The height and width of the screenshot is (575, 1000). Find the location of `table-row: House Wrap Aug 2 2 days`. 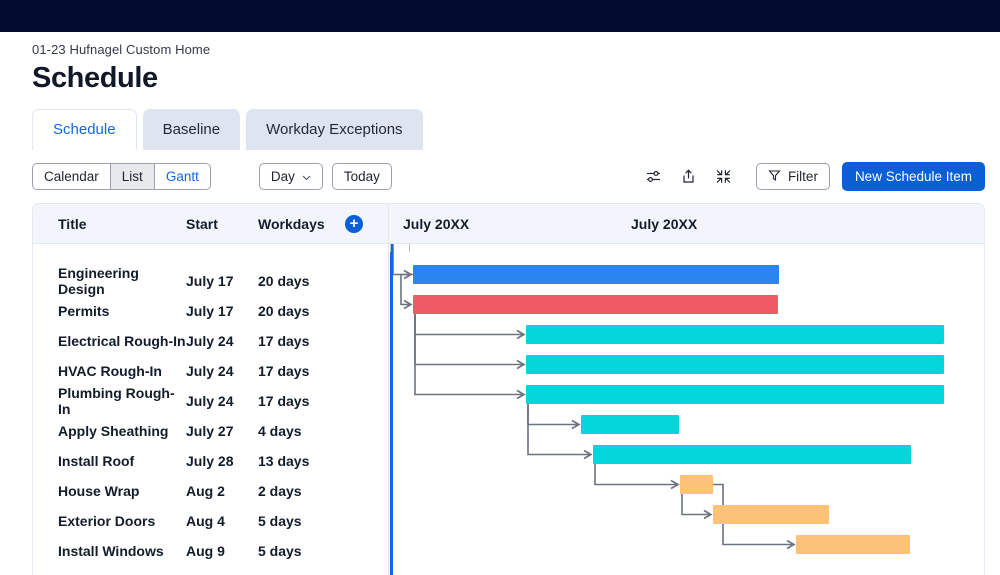

table-row: House Wrap Aug 2 2 days is located at coordinates (210, 491).